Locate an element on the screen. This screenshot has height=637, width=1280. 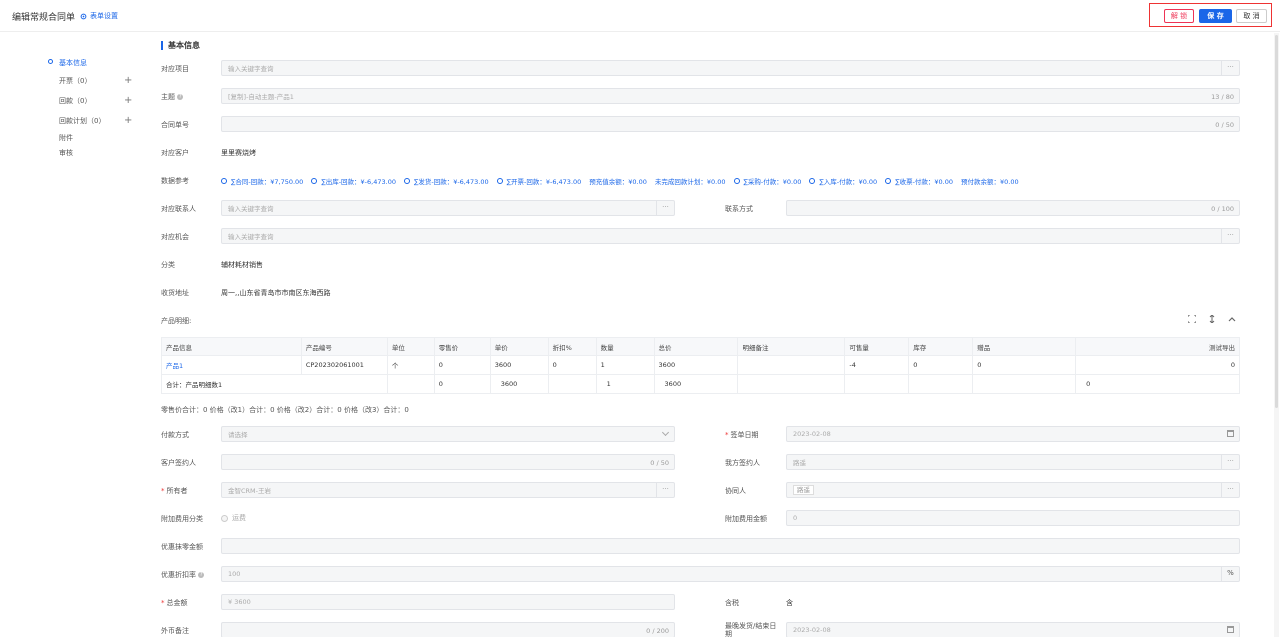
customer-value: 里里赛烧烤 is located at coordinates (238, 153).